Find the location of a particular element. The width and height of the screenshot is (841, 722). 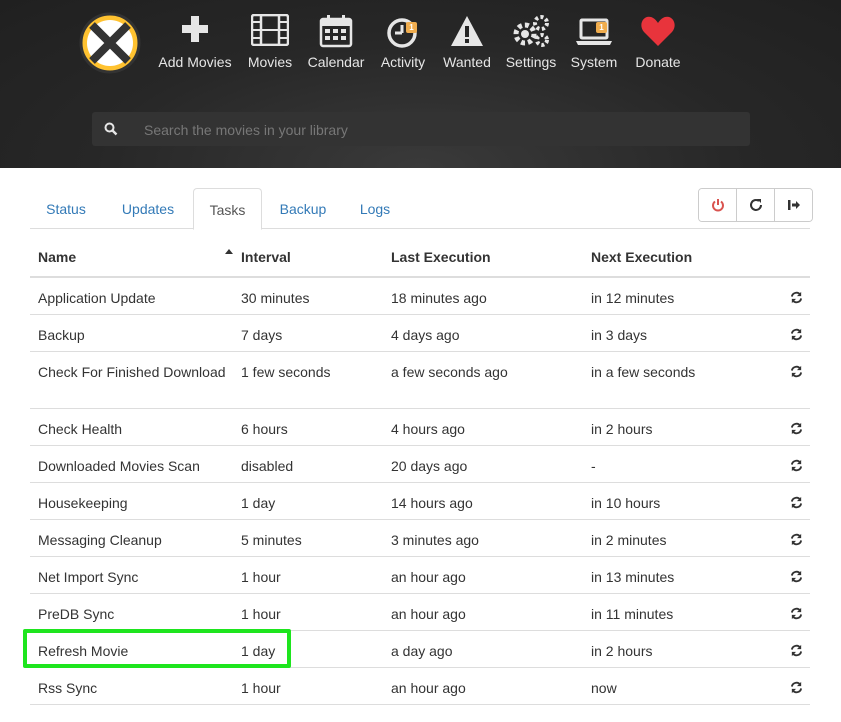

task-interval: 1 few seconds is located at coordinates (286, 372).